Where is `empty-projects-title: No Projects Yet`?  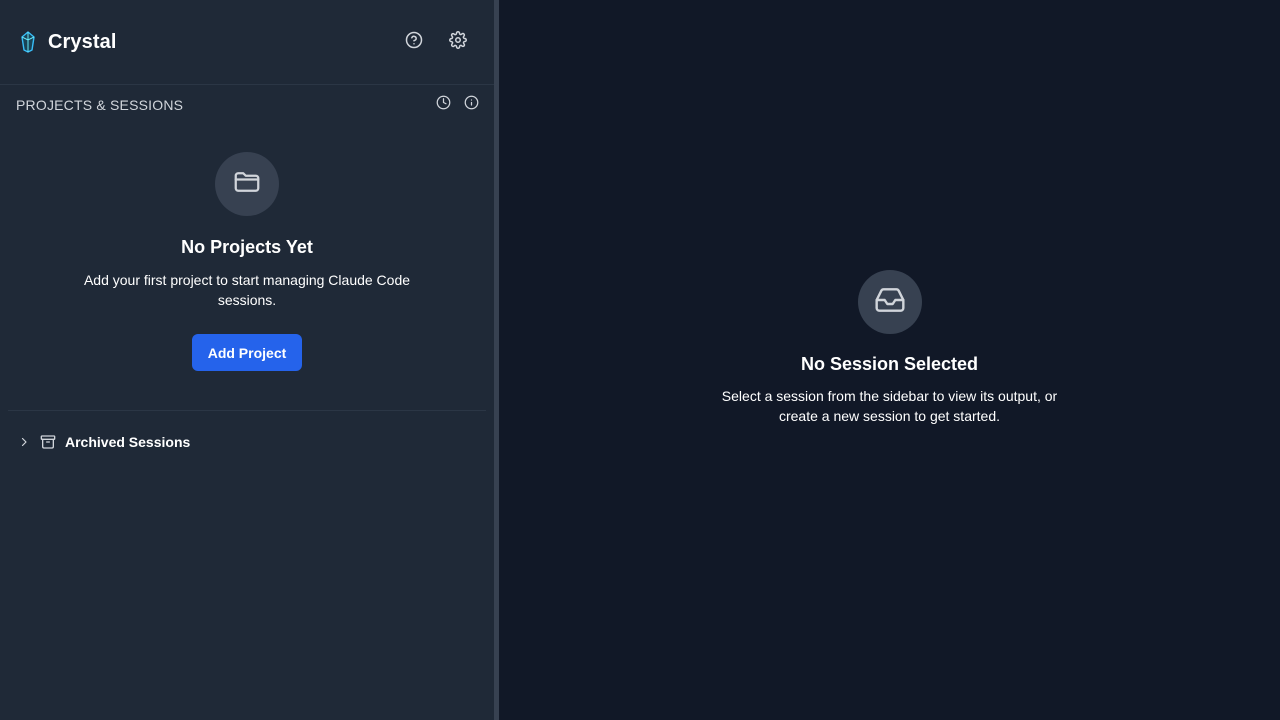 empty-projects-title: No Projects Yet is located at coordinates (247, 247).